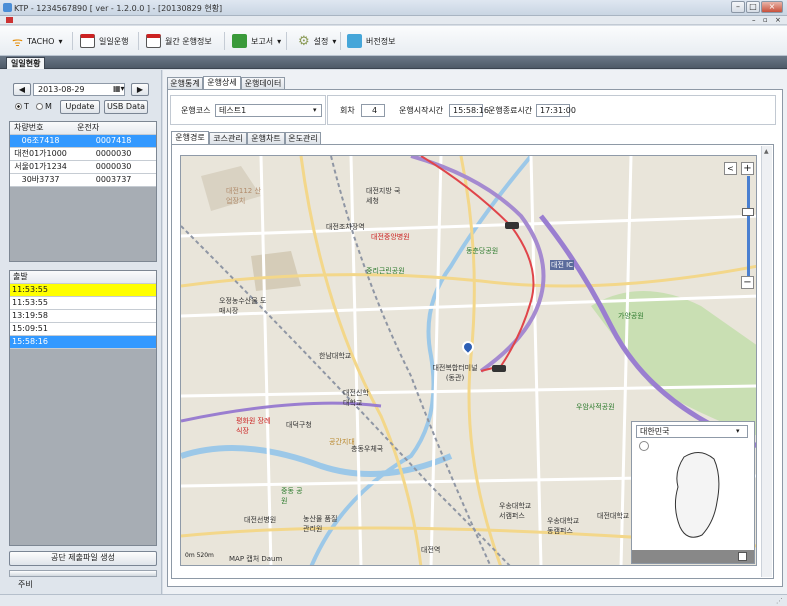 Image resolution: width=787 pixels, height=606 pixels. What do you see at coordinates (693, 556) in the screenshot?
I see `minimap-footer` at bounding box center [693, 556].